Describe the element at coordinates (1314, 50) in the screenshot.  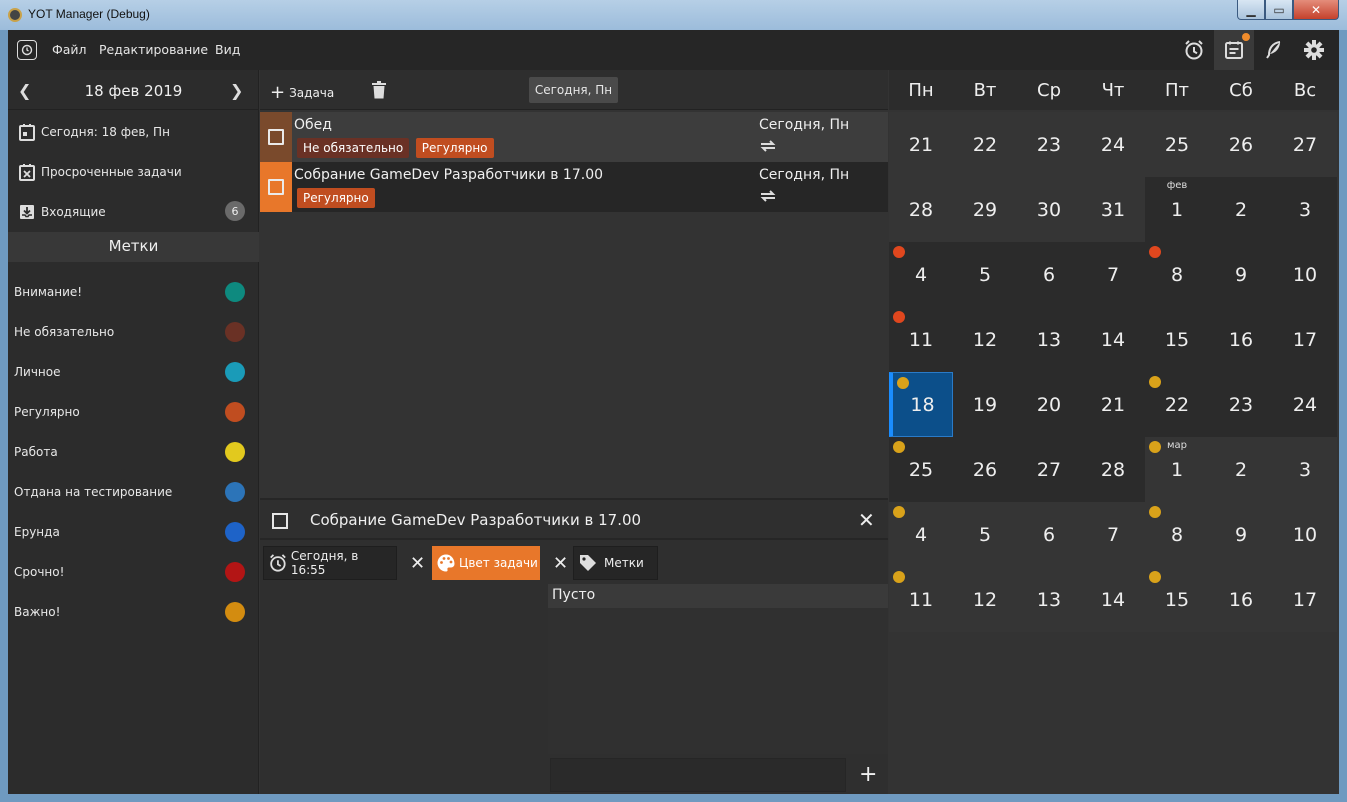
I see `gear-icon` at that location.